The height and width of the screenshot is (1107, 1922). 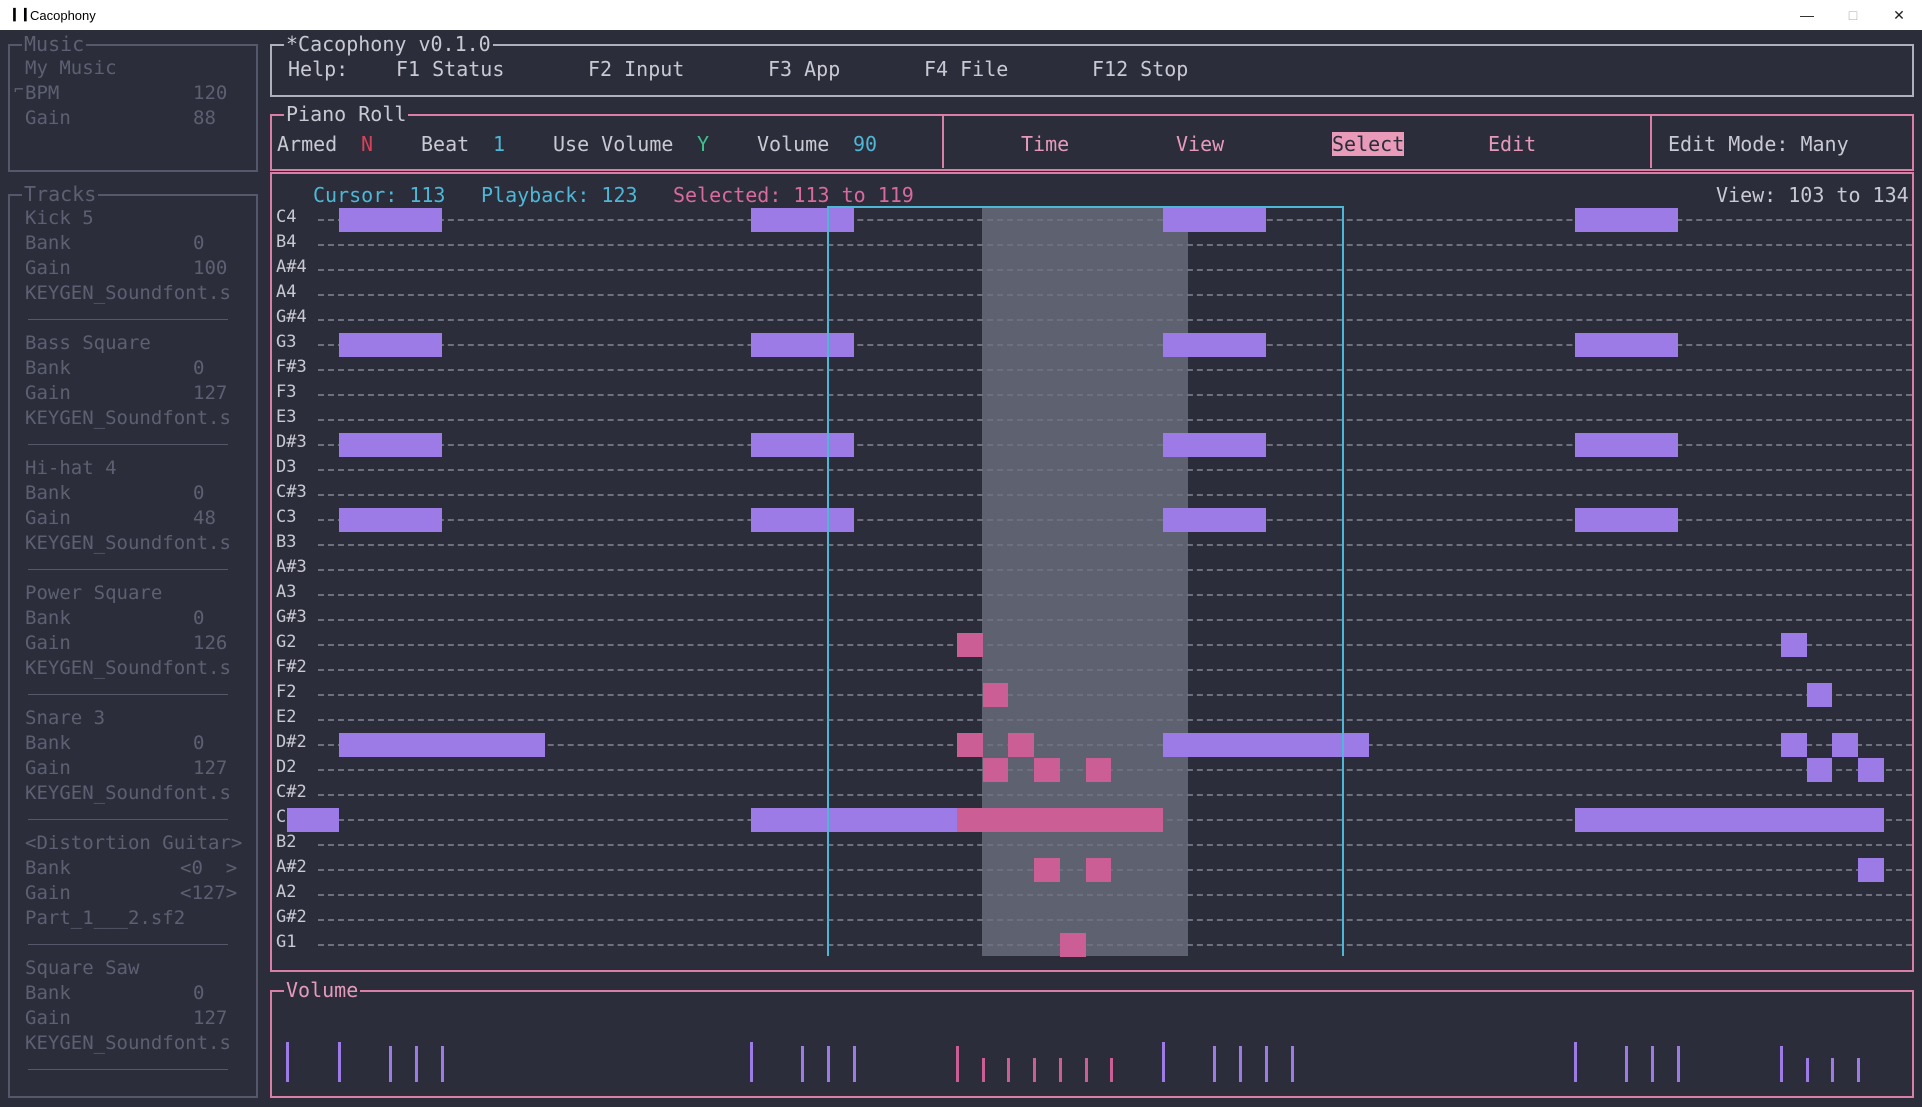 What do you see at coordinates (59, 218) in the screenshot?
I see `track-name: Kick 5` at bounding box center [59, 218].